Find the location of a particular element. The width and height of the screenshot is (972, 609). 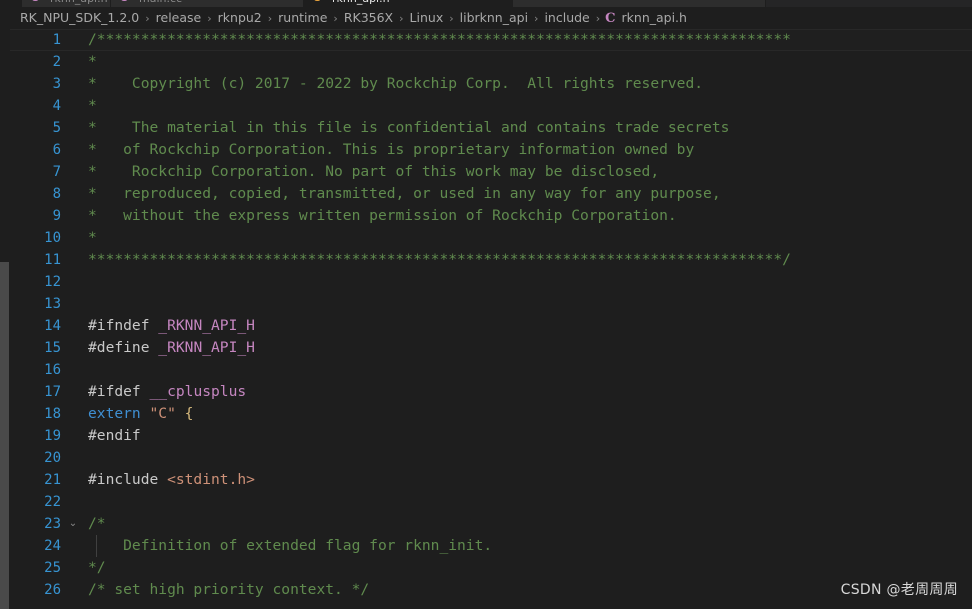

code-text: #endif is located at coordinates (114, 436).